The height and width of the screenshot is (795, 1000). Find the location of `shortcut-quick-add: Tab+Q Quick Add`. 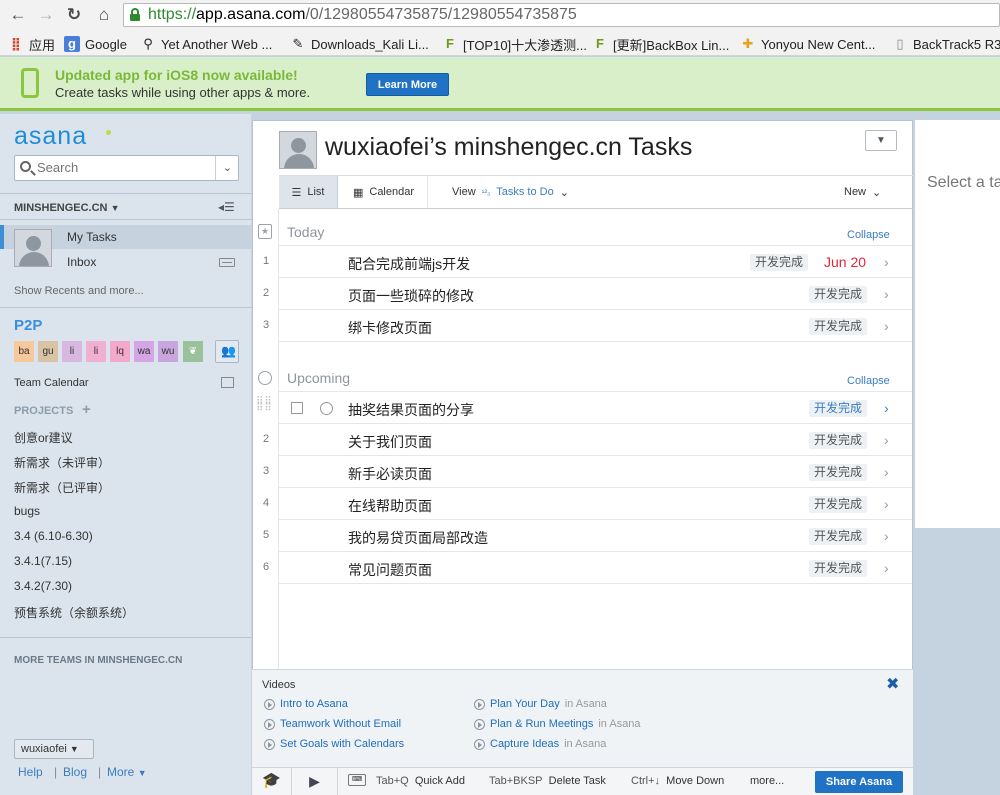

shortcut-quick-add: Tab+Q Quick Add is located at coordinates (420, 781).